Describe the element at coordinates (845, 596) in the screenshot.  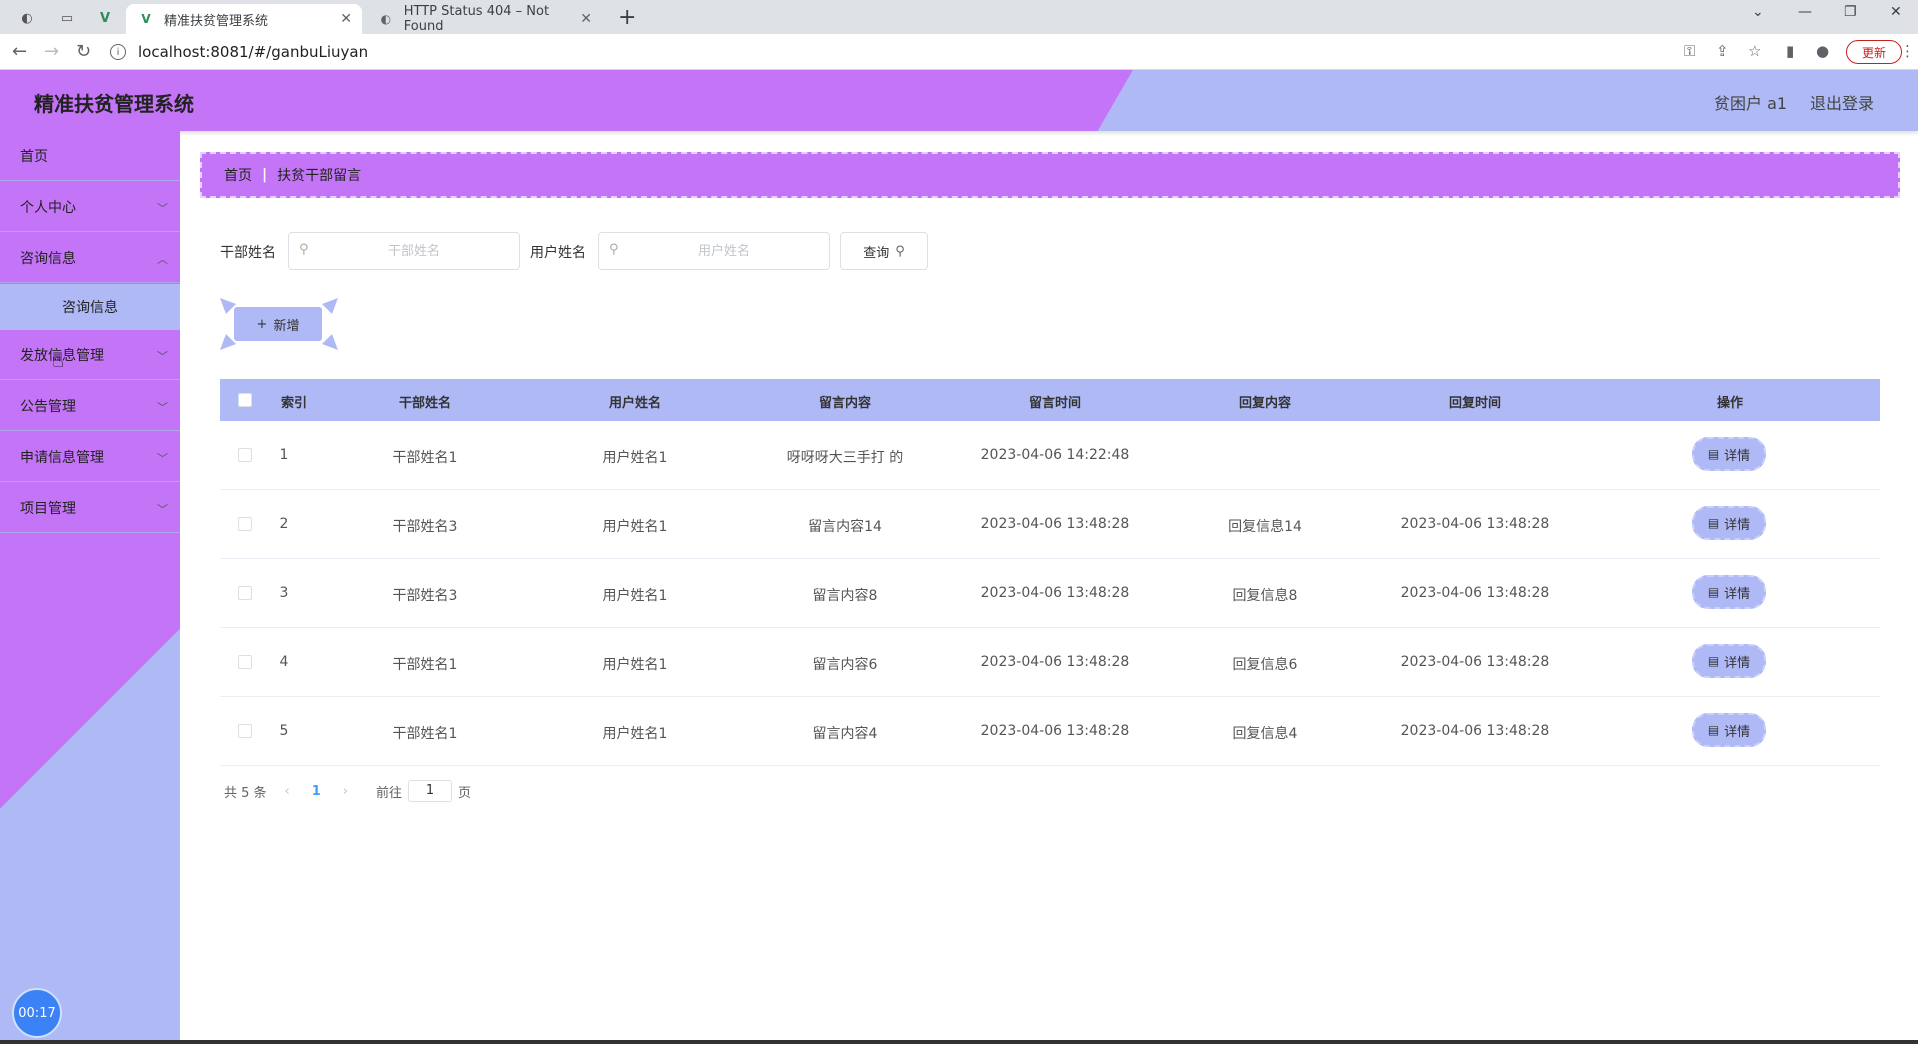
I see `cell-content: 留言内容8` at that location.